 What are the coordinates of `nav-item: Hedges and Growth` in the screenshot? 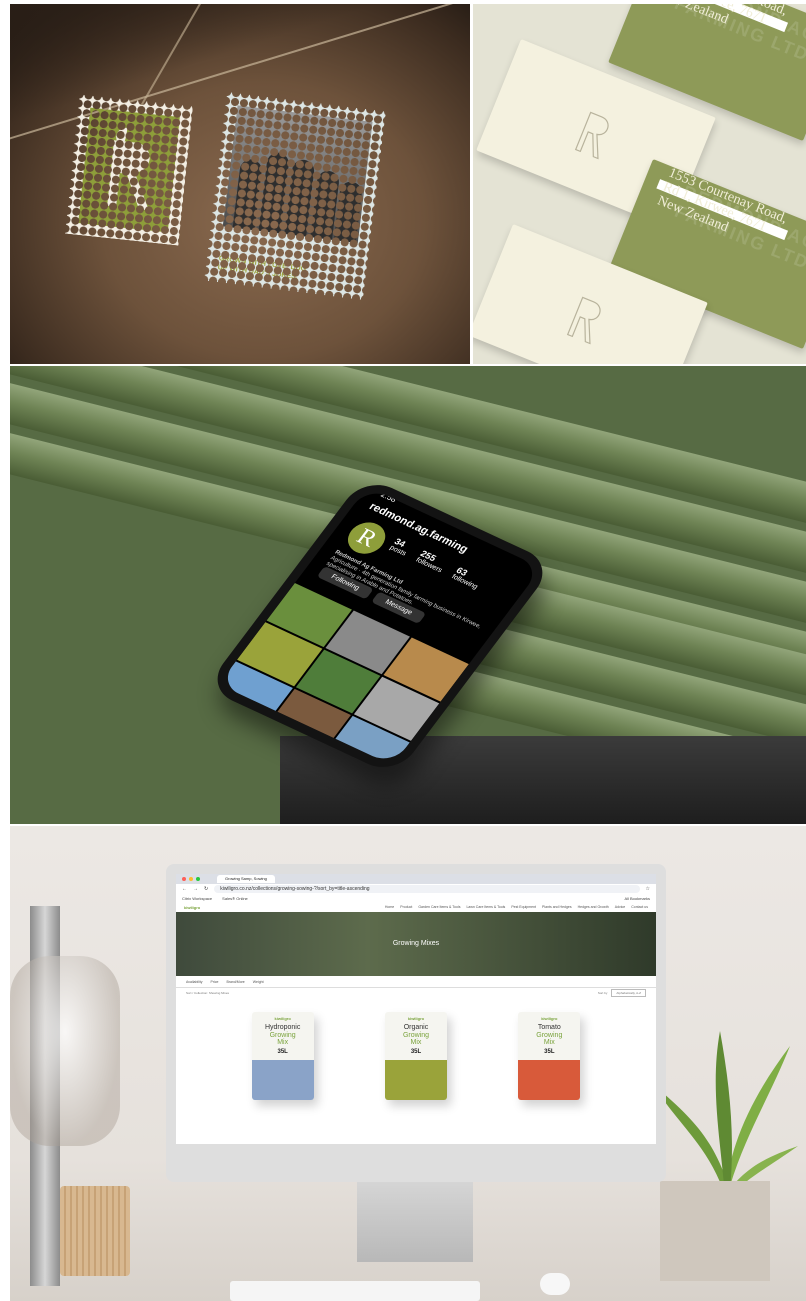 It's located at (593, 907).